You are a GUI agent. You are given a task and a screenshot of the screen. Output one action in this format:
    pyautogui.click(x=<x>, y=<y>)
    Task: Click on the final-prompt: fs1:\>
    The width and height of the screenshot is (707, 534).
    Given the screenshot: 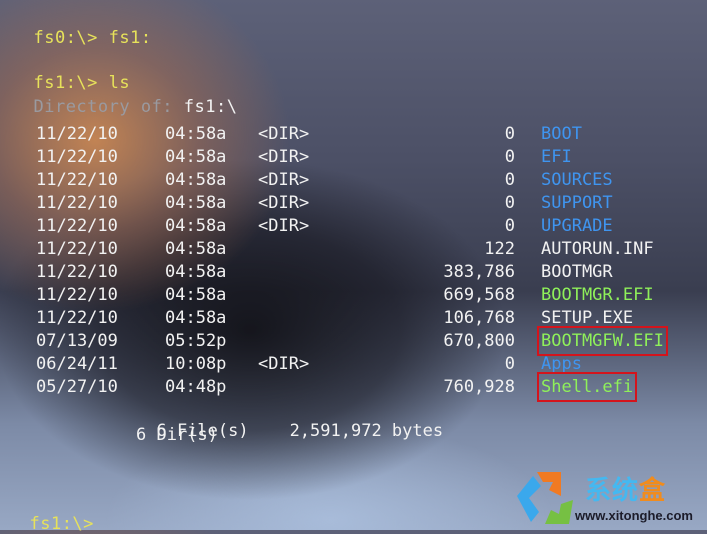 What is the action you would take?
    pyautogui.click(x=51, y=514)
    